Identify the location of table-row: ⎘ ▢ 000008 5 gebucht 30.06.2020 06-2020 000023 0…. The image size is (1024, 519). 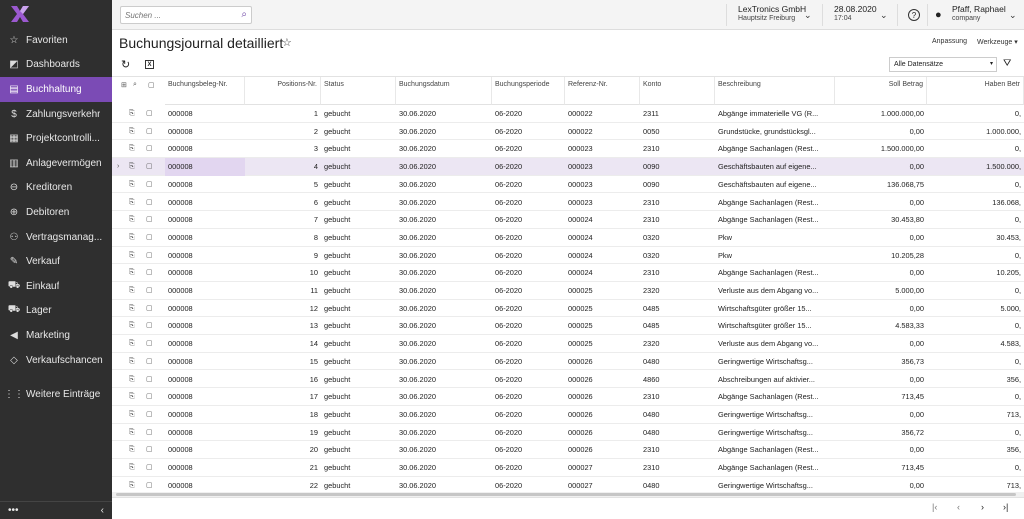
(568, 185).